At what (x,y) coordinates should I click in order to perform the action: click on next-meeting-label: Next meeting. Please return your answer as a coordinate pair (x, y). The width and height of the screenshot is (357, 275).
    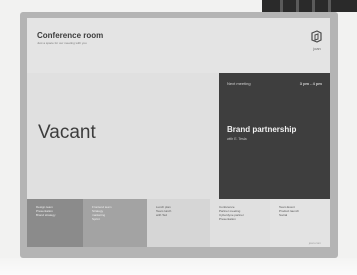
    Looking at the image, I should click on (239, 83).